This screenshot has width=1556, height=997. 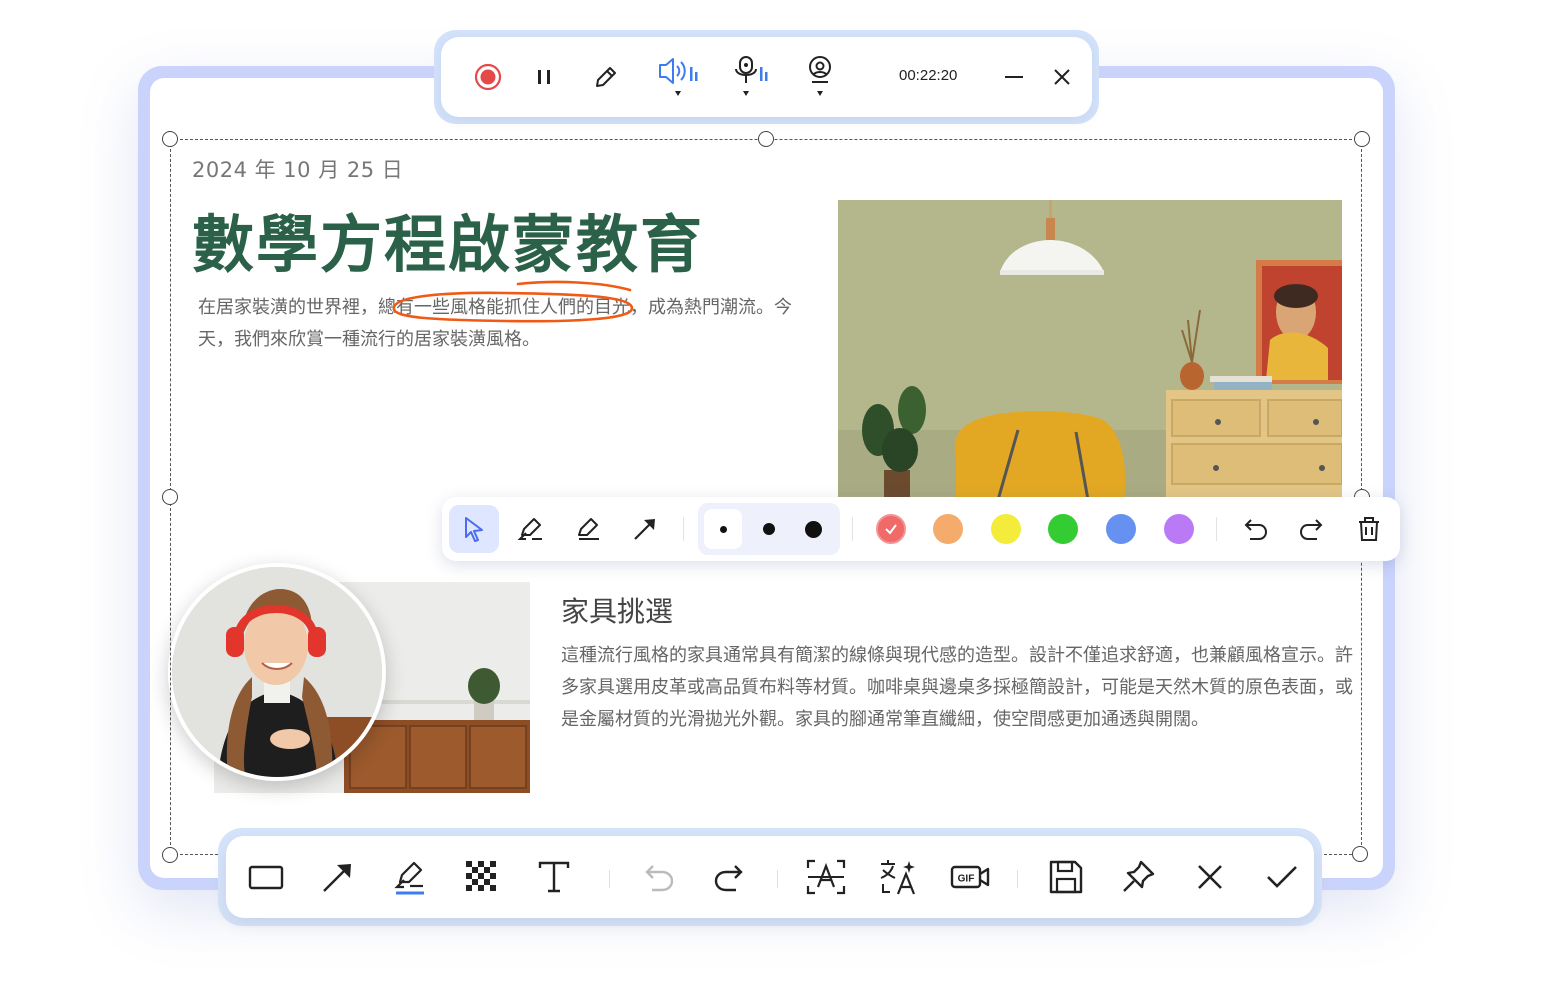 I want to click on color-swatch-orange, so click(x=948, y=529).